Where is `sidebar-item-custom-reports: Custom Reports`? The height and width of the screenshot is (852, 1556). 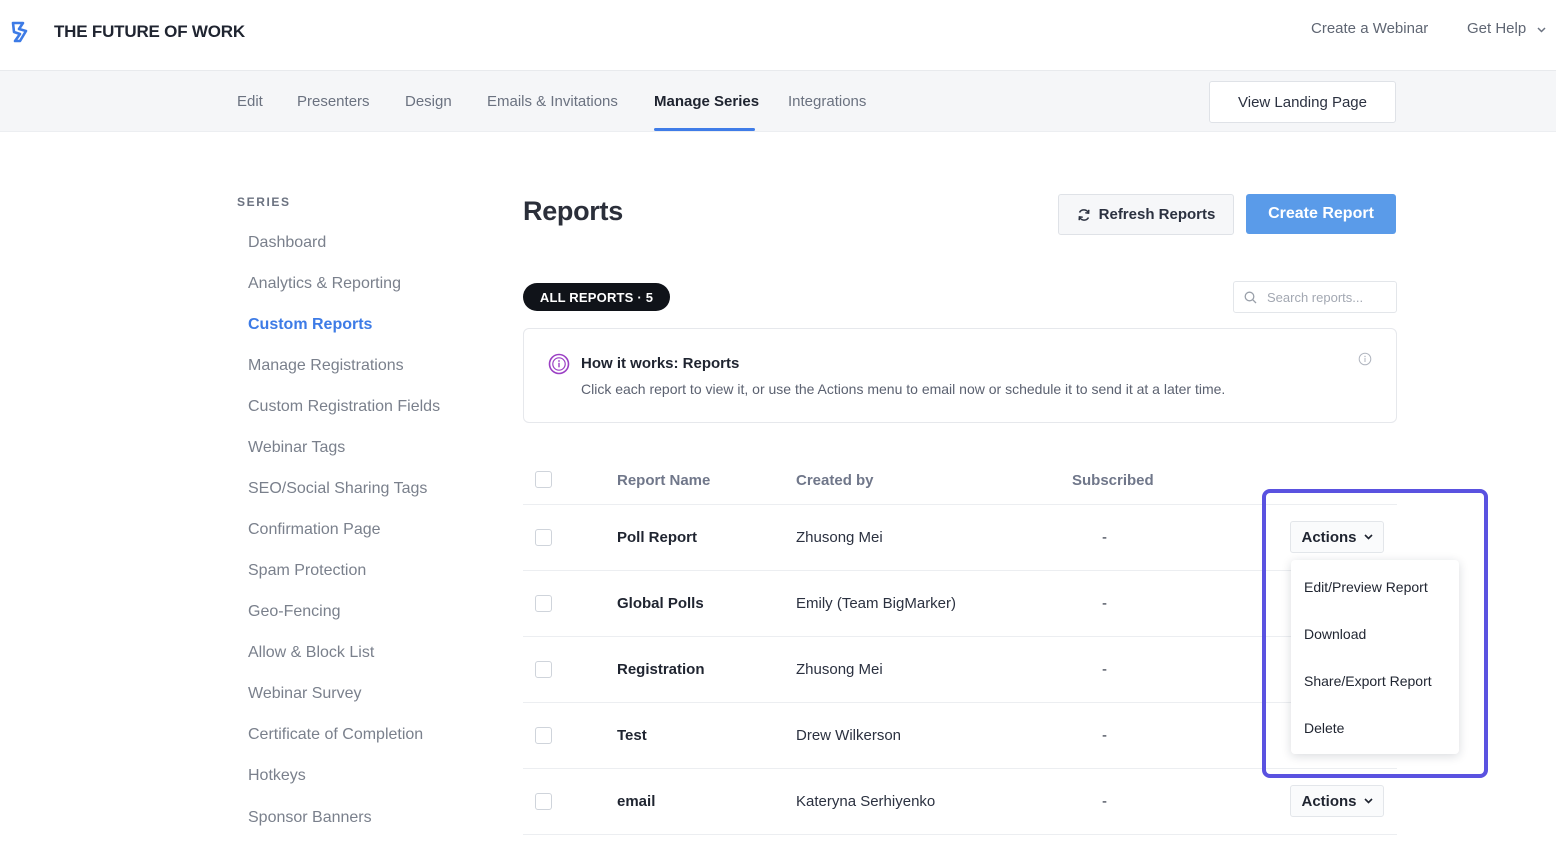
sidebar-item-custom-reports: Custom Reports is located at coordinates (310, 325).